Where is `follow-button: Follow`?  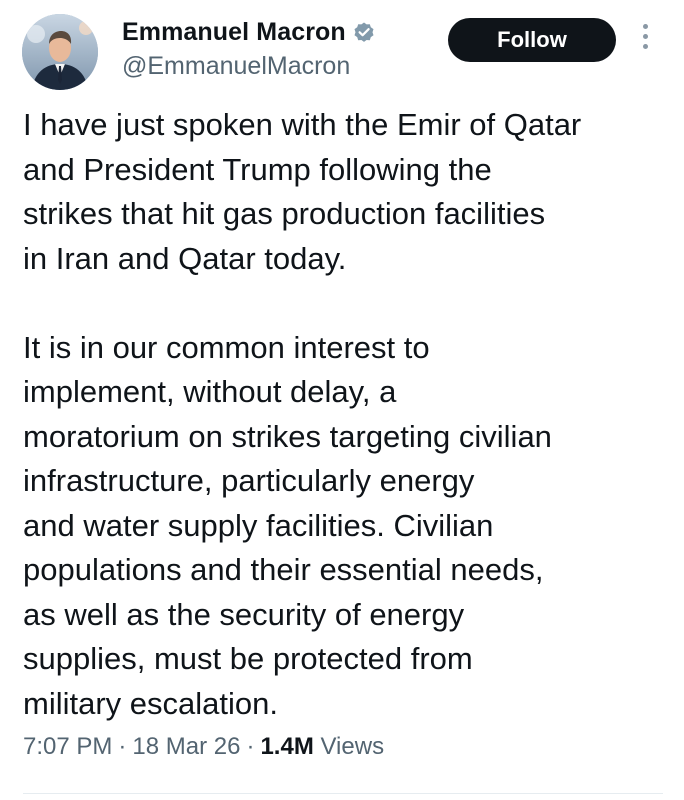 follow-button: Follow is located at coordinates (532, 40).